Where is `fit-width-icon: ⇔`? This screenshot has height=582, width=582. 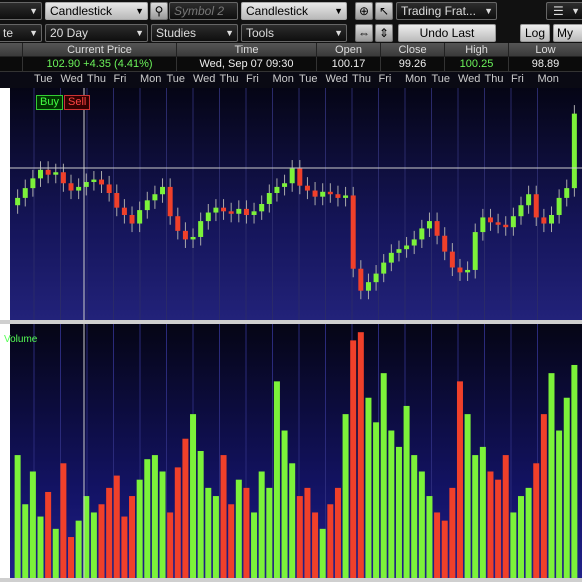 fit-width-icon: ⇔ is located at coordinates (364, 33).